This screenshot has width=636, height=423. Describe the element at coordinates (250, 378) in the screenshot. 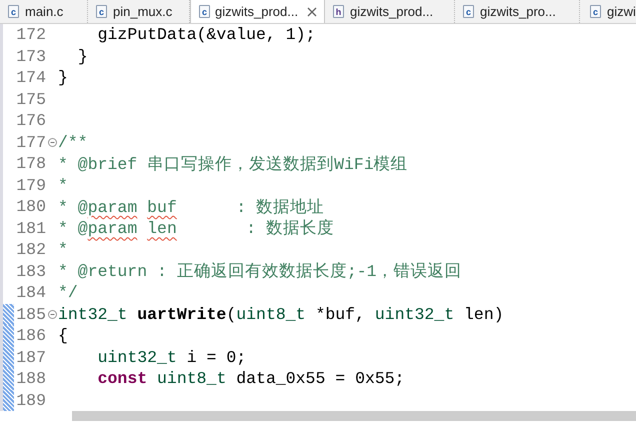

I see `code-line: const uint8_t data_0x55 = 0x55;` at that location.